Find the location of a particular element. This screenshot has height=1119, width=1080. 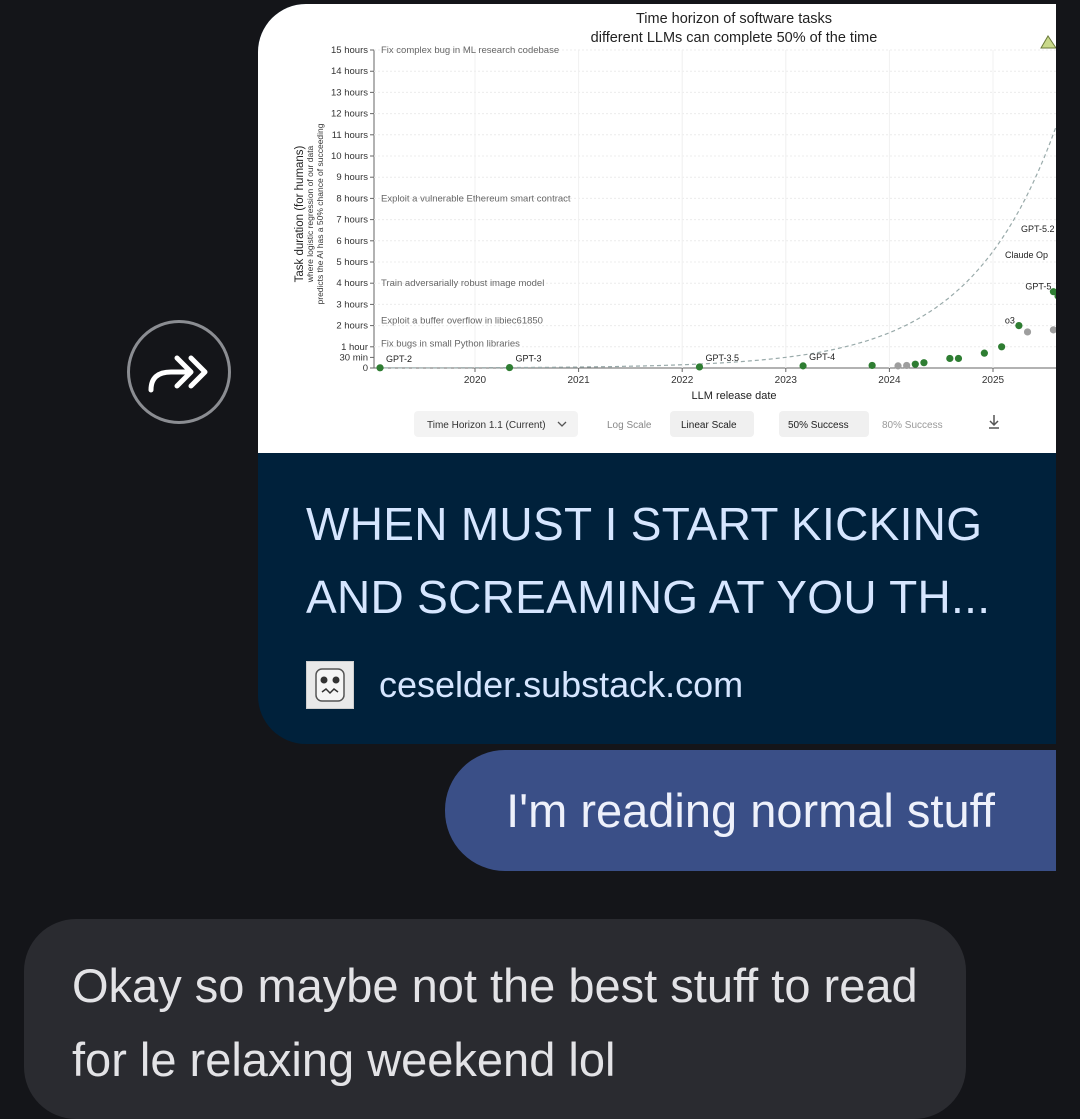

outgoing-message-text: I'm reading normal stuff is located at coordinates (750, 810).